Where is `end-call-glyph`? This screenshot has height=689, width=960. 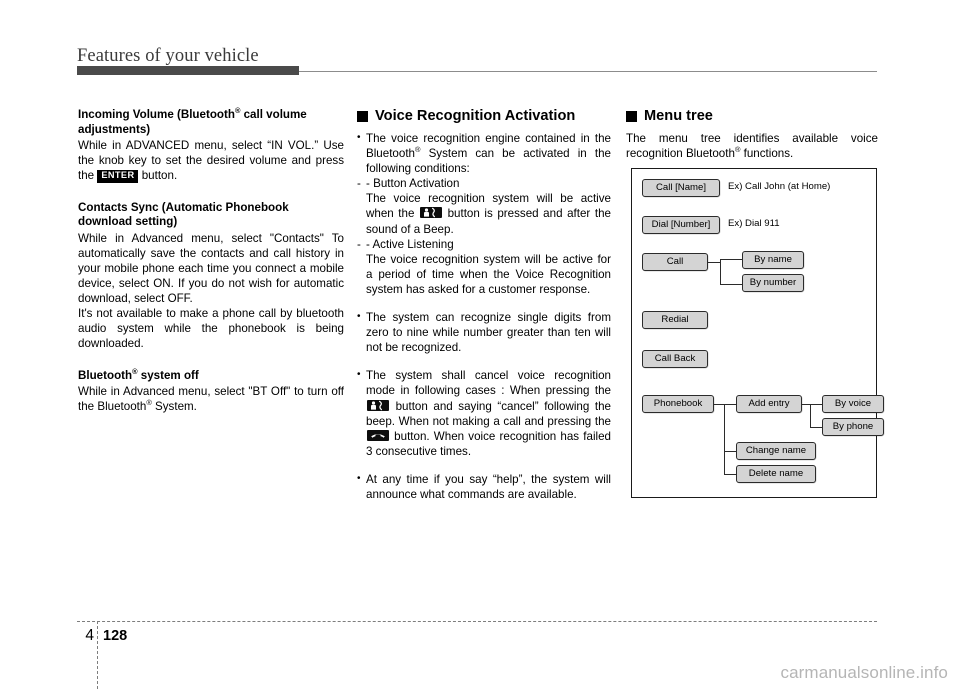 end-call-glyph is located at coordinates (378, 435).